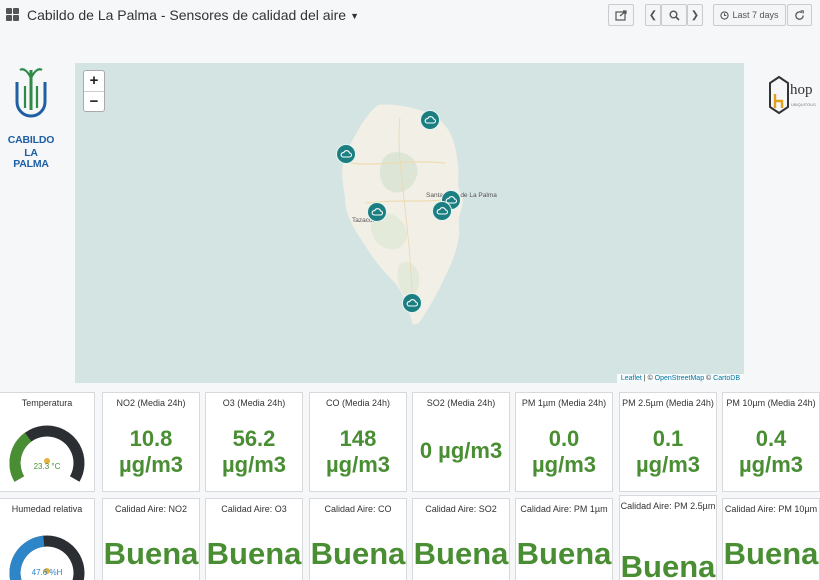 The image size is (820, 580). What do you see at coordinates (358, 403) in the screenshot?
I see `panel-title: CO (Media 24h)` at bounding box center [358, 403].